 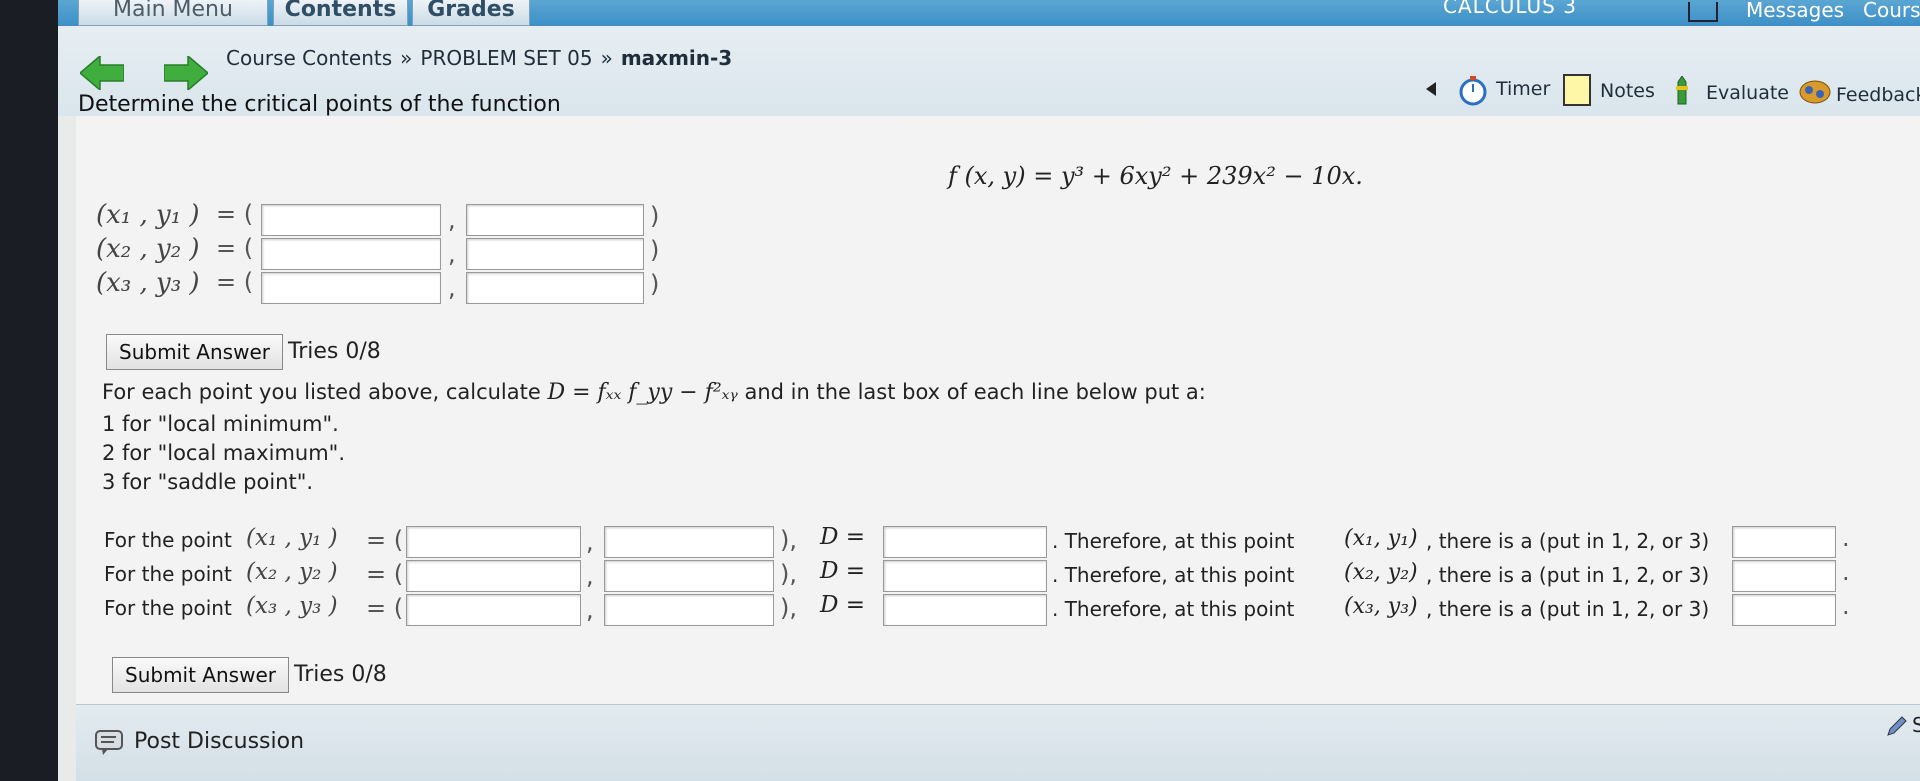 What do you see at coordinates (471, 13) in the screenshot?
I see `tab-grades: Grades` at bounding box center [471, 13].